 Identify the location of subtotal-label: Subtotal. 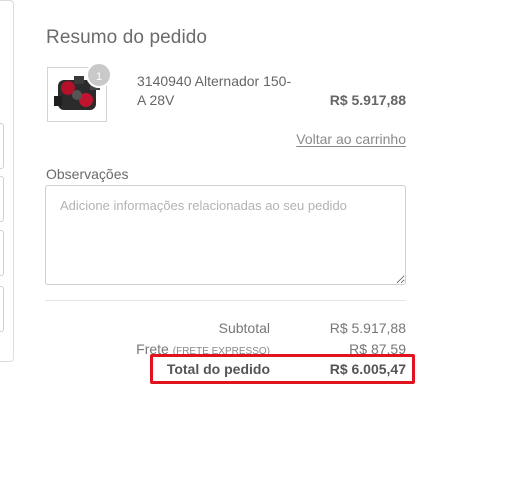
(244, 328).